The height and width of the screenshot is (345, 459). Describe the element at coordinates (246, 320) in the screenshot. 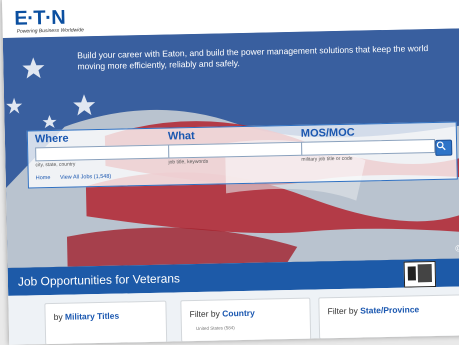

I see `filter-country: Filter by Country United States (584)` at that location.